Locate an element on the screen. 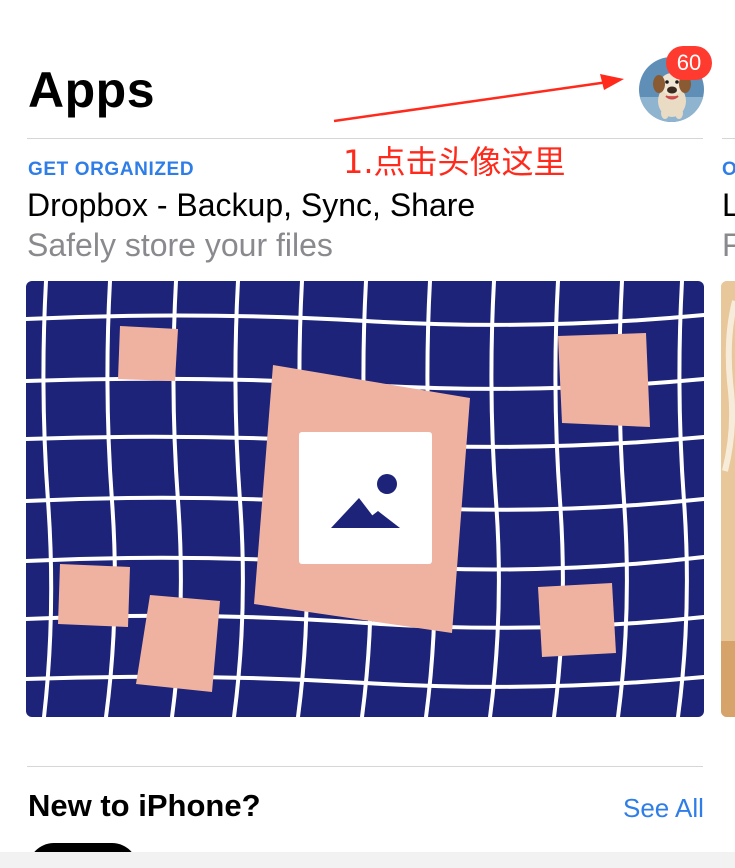 This screenshot has width=735, height=868. image-placeholder-icon is located at coordinates (365, 498).